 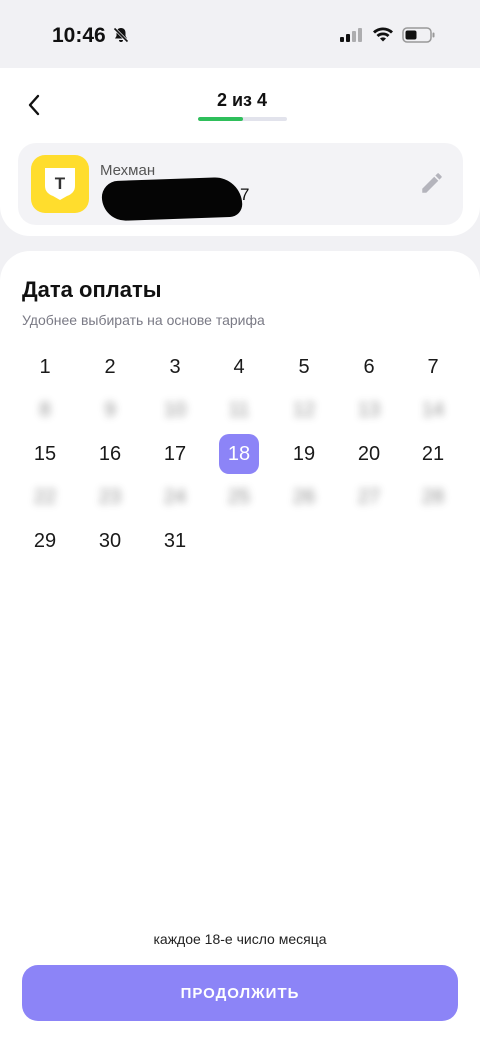 I want to click on account-card: T Мехман 7, so click(x=240, y=184).